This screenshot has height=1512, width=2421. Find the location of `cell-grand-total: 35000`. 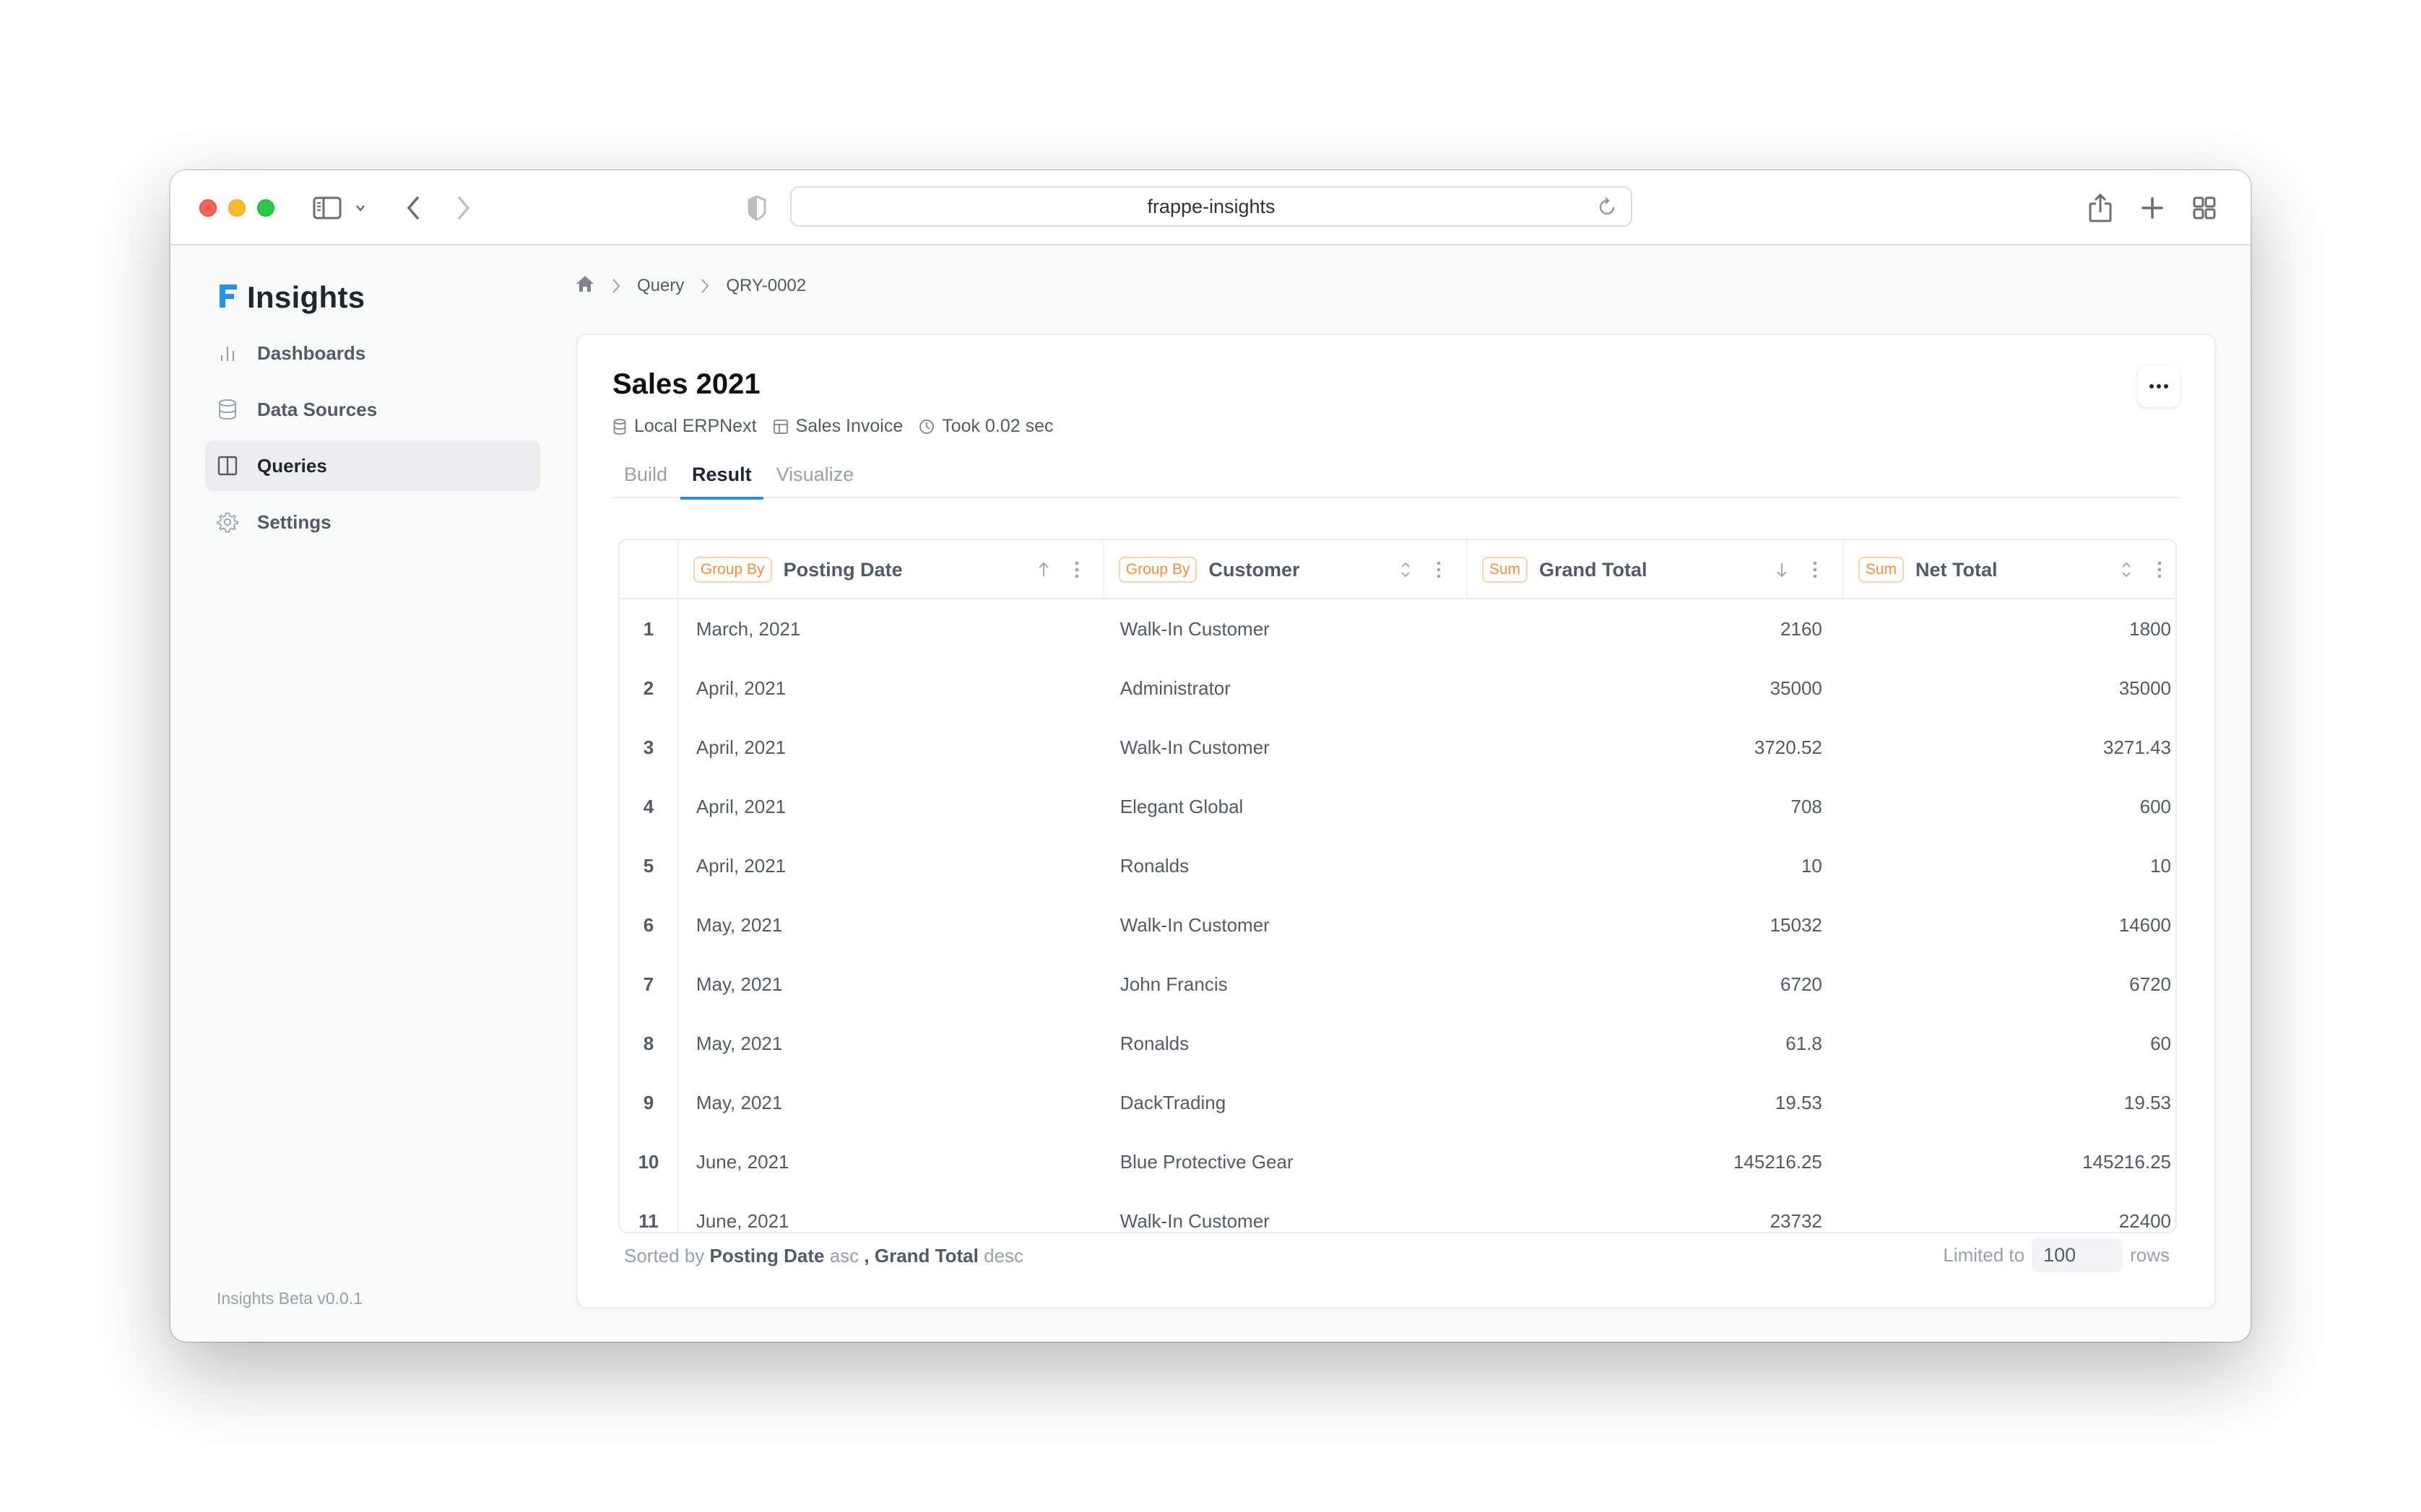

cell-grand-total: 35000 is located at coordinates (1796, 688).